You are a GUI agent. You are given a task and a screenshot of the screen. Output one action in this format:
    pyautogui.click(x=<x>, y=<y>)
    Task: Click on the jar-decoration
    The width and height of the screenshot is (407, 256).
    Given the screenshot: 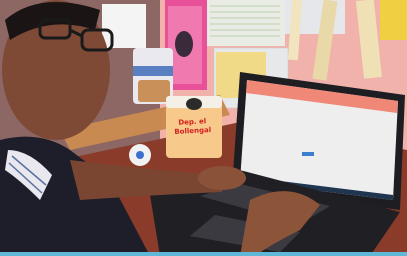 What is the action you would take?
    pyautogui.click(x=194, y=104)
    